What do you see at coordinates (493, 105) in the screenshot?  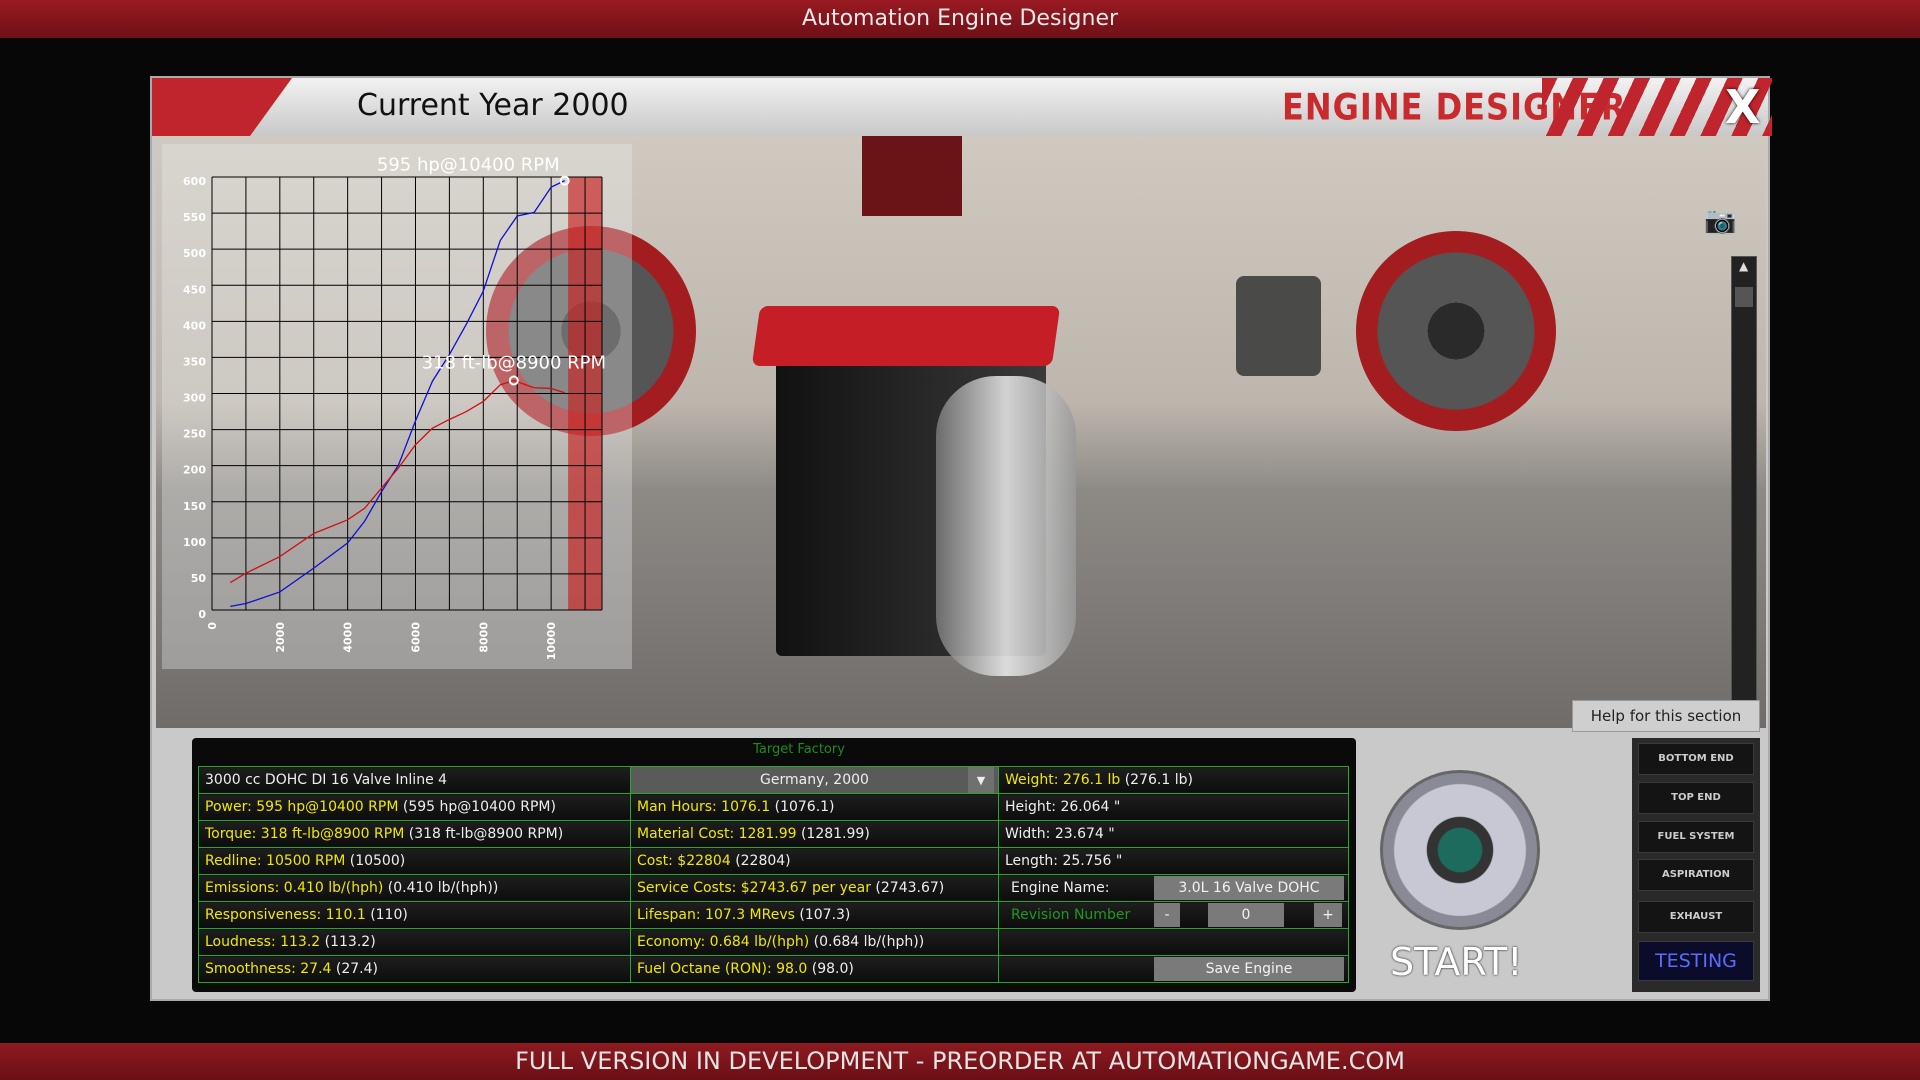 I see `current-year: Current Year 2000` at bounding box center [493, 105].